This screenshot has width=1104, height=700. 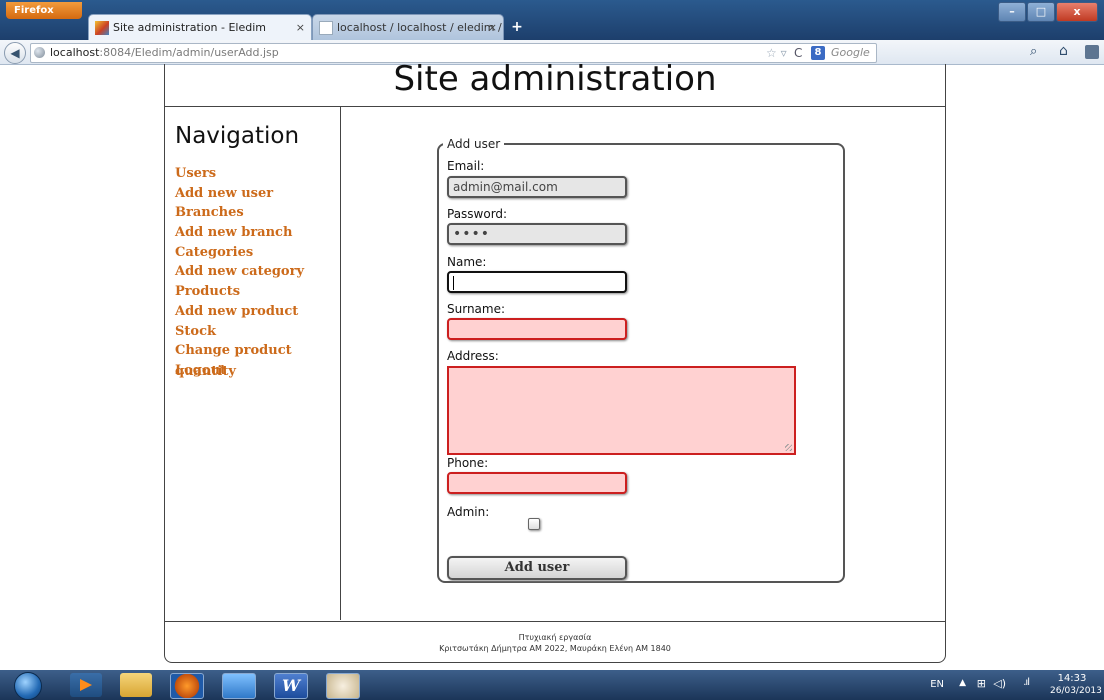 I want to click on bookmark-star-icon: ☆ ▿, so click(x=776, y=53).